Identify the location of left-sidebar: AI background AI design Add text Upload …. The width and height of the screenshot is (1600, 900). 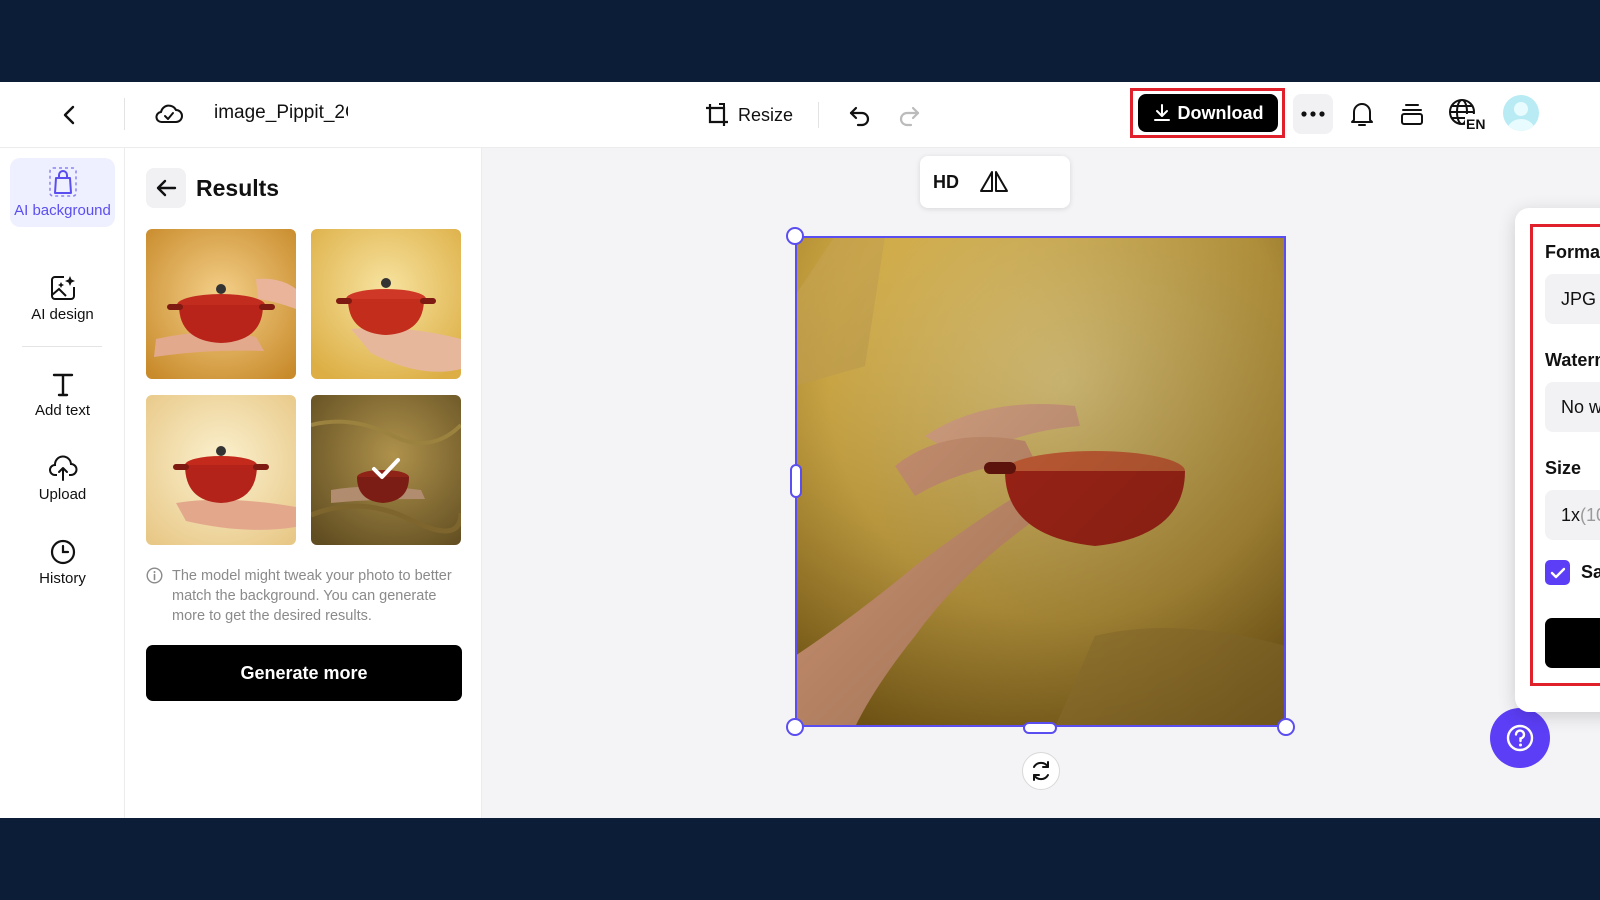
(62, 483).